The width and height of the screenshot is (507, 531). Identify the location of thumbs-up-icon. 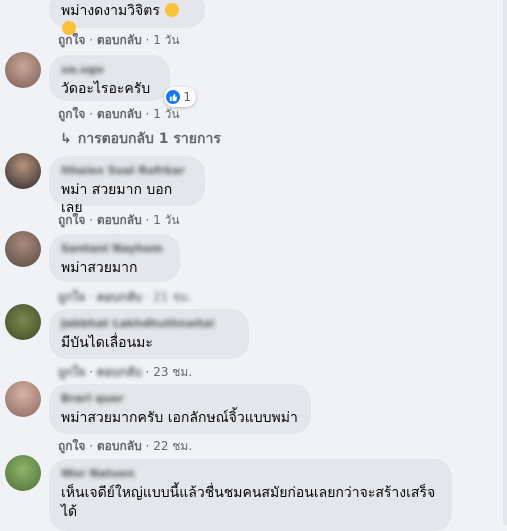
(173, 97).